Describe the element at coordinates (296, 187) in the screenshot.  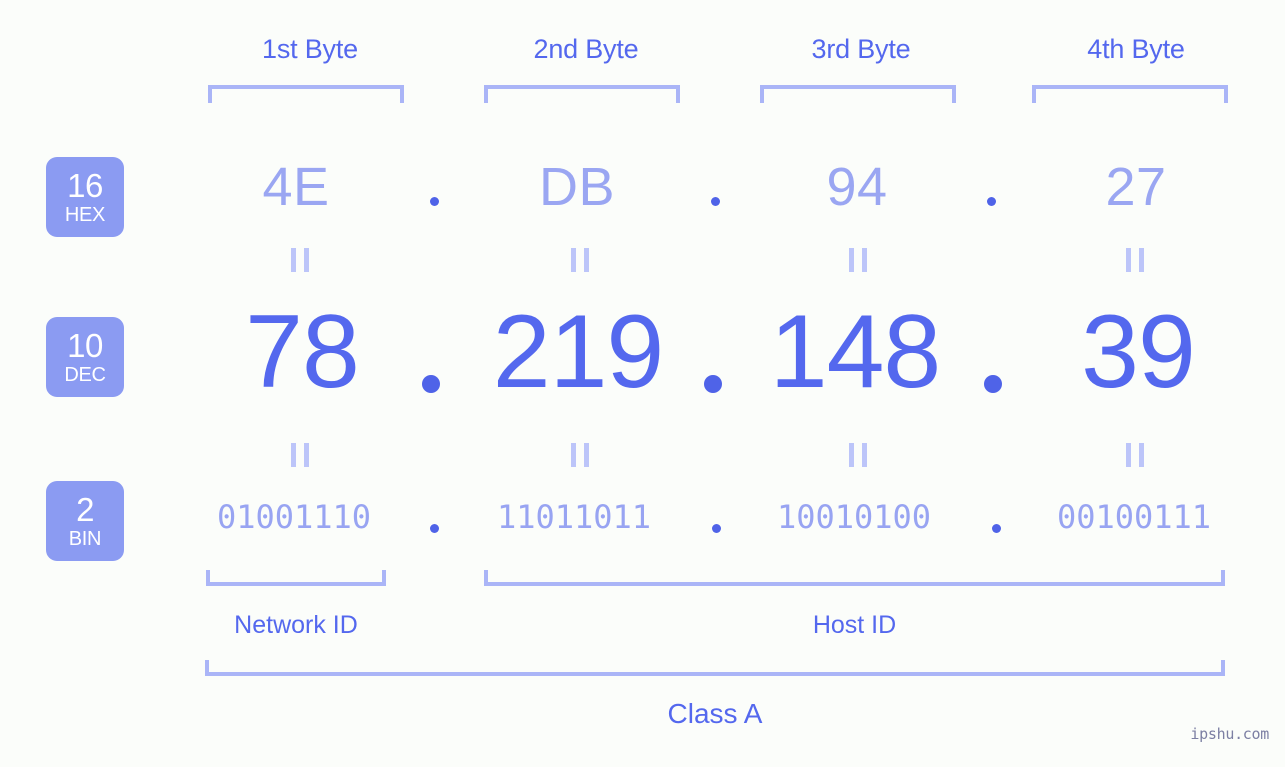
I see `hex-byte-1: 4E` at that location.